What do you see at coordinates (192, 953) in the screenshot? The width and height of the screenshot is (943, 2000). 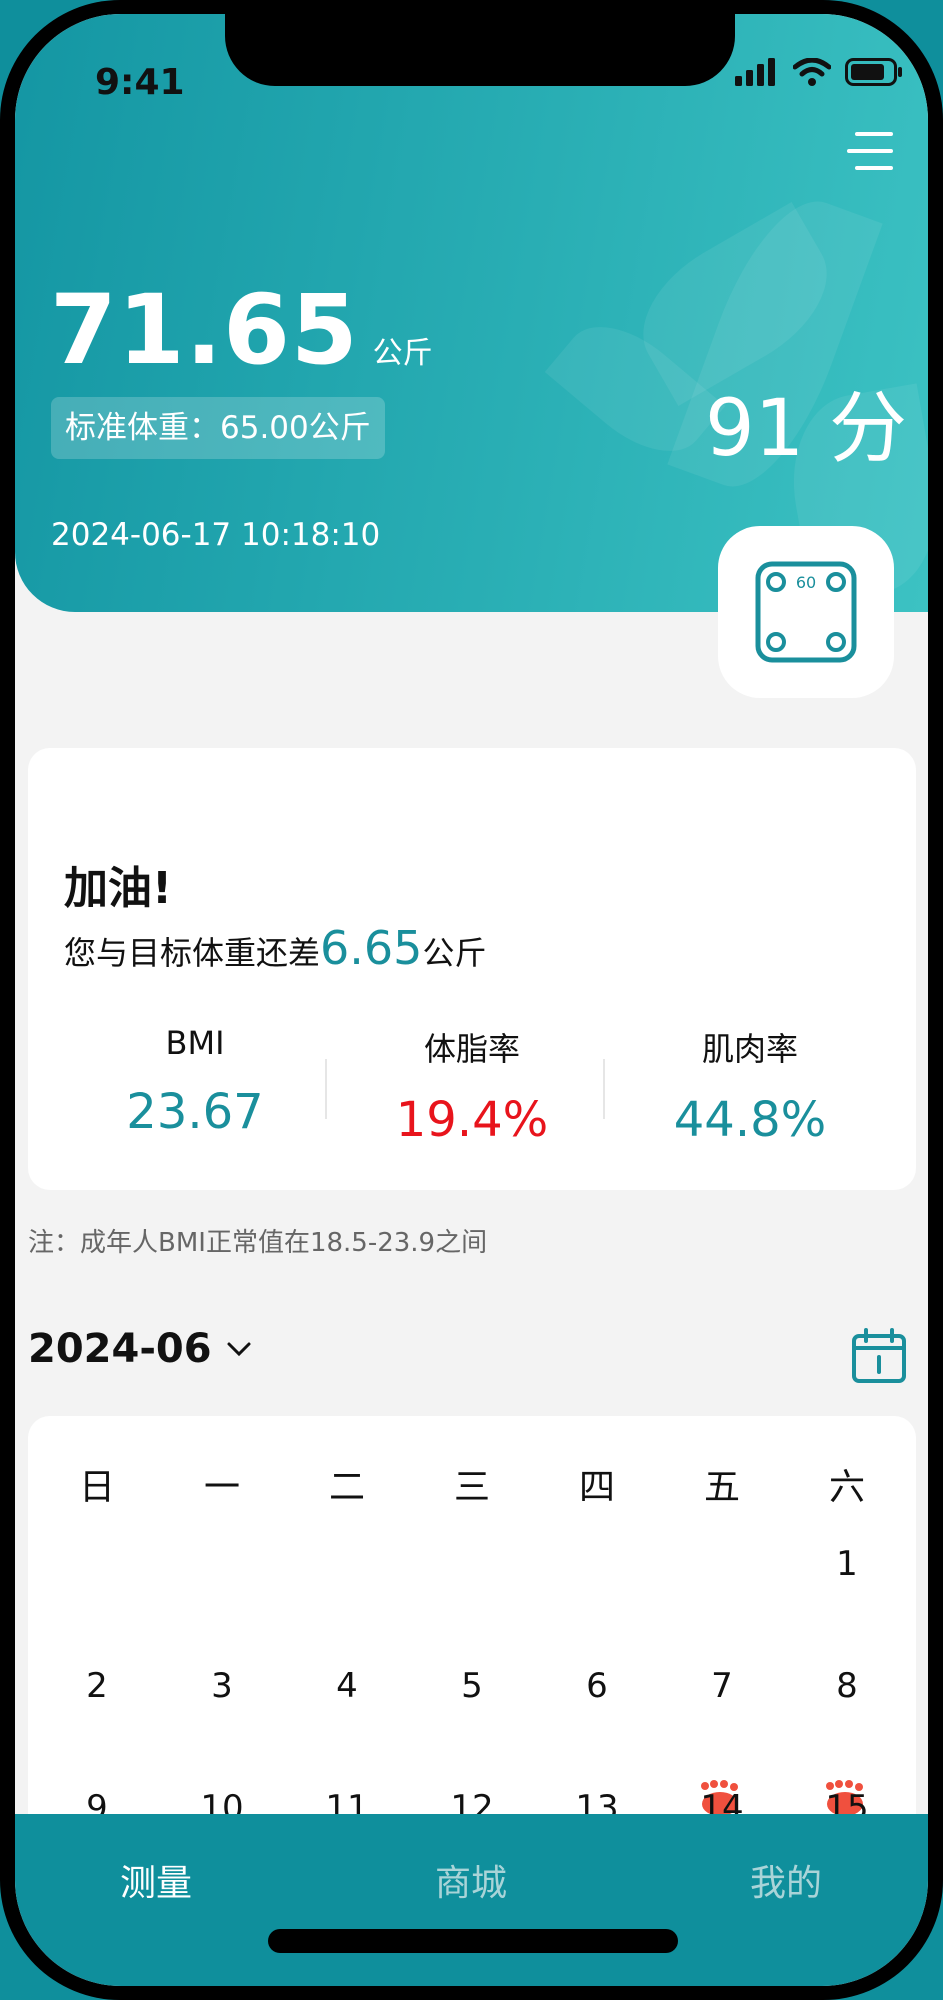 I see `goal-prefix: 您与目标体重还差` at bounding box center [192, 953].